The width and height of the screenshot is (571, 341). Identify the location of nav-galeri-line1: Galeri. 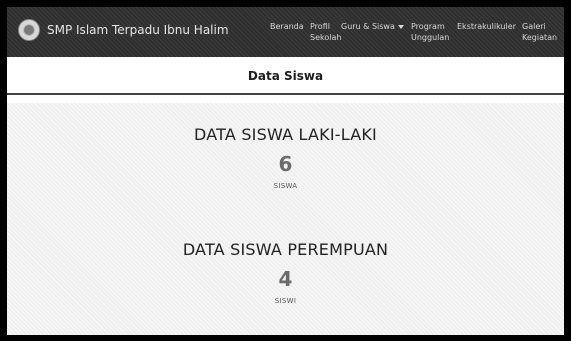
(534, 26).